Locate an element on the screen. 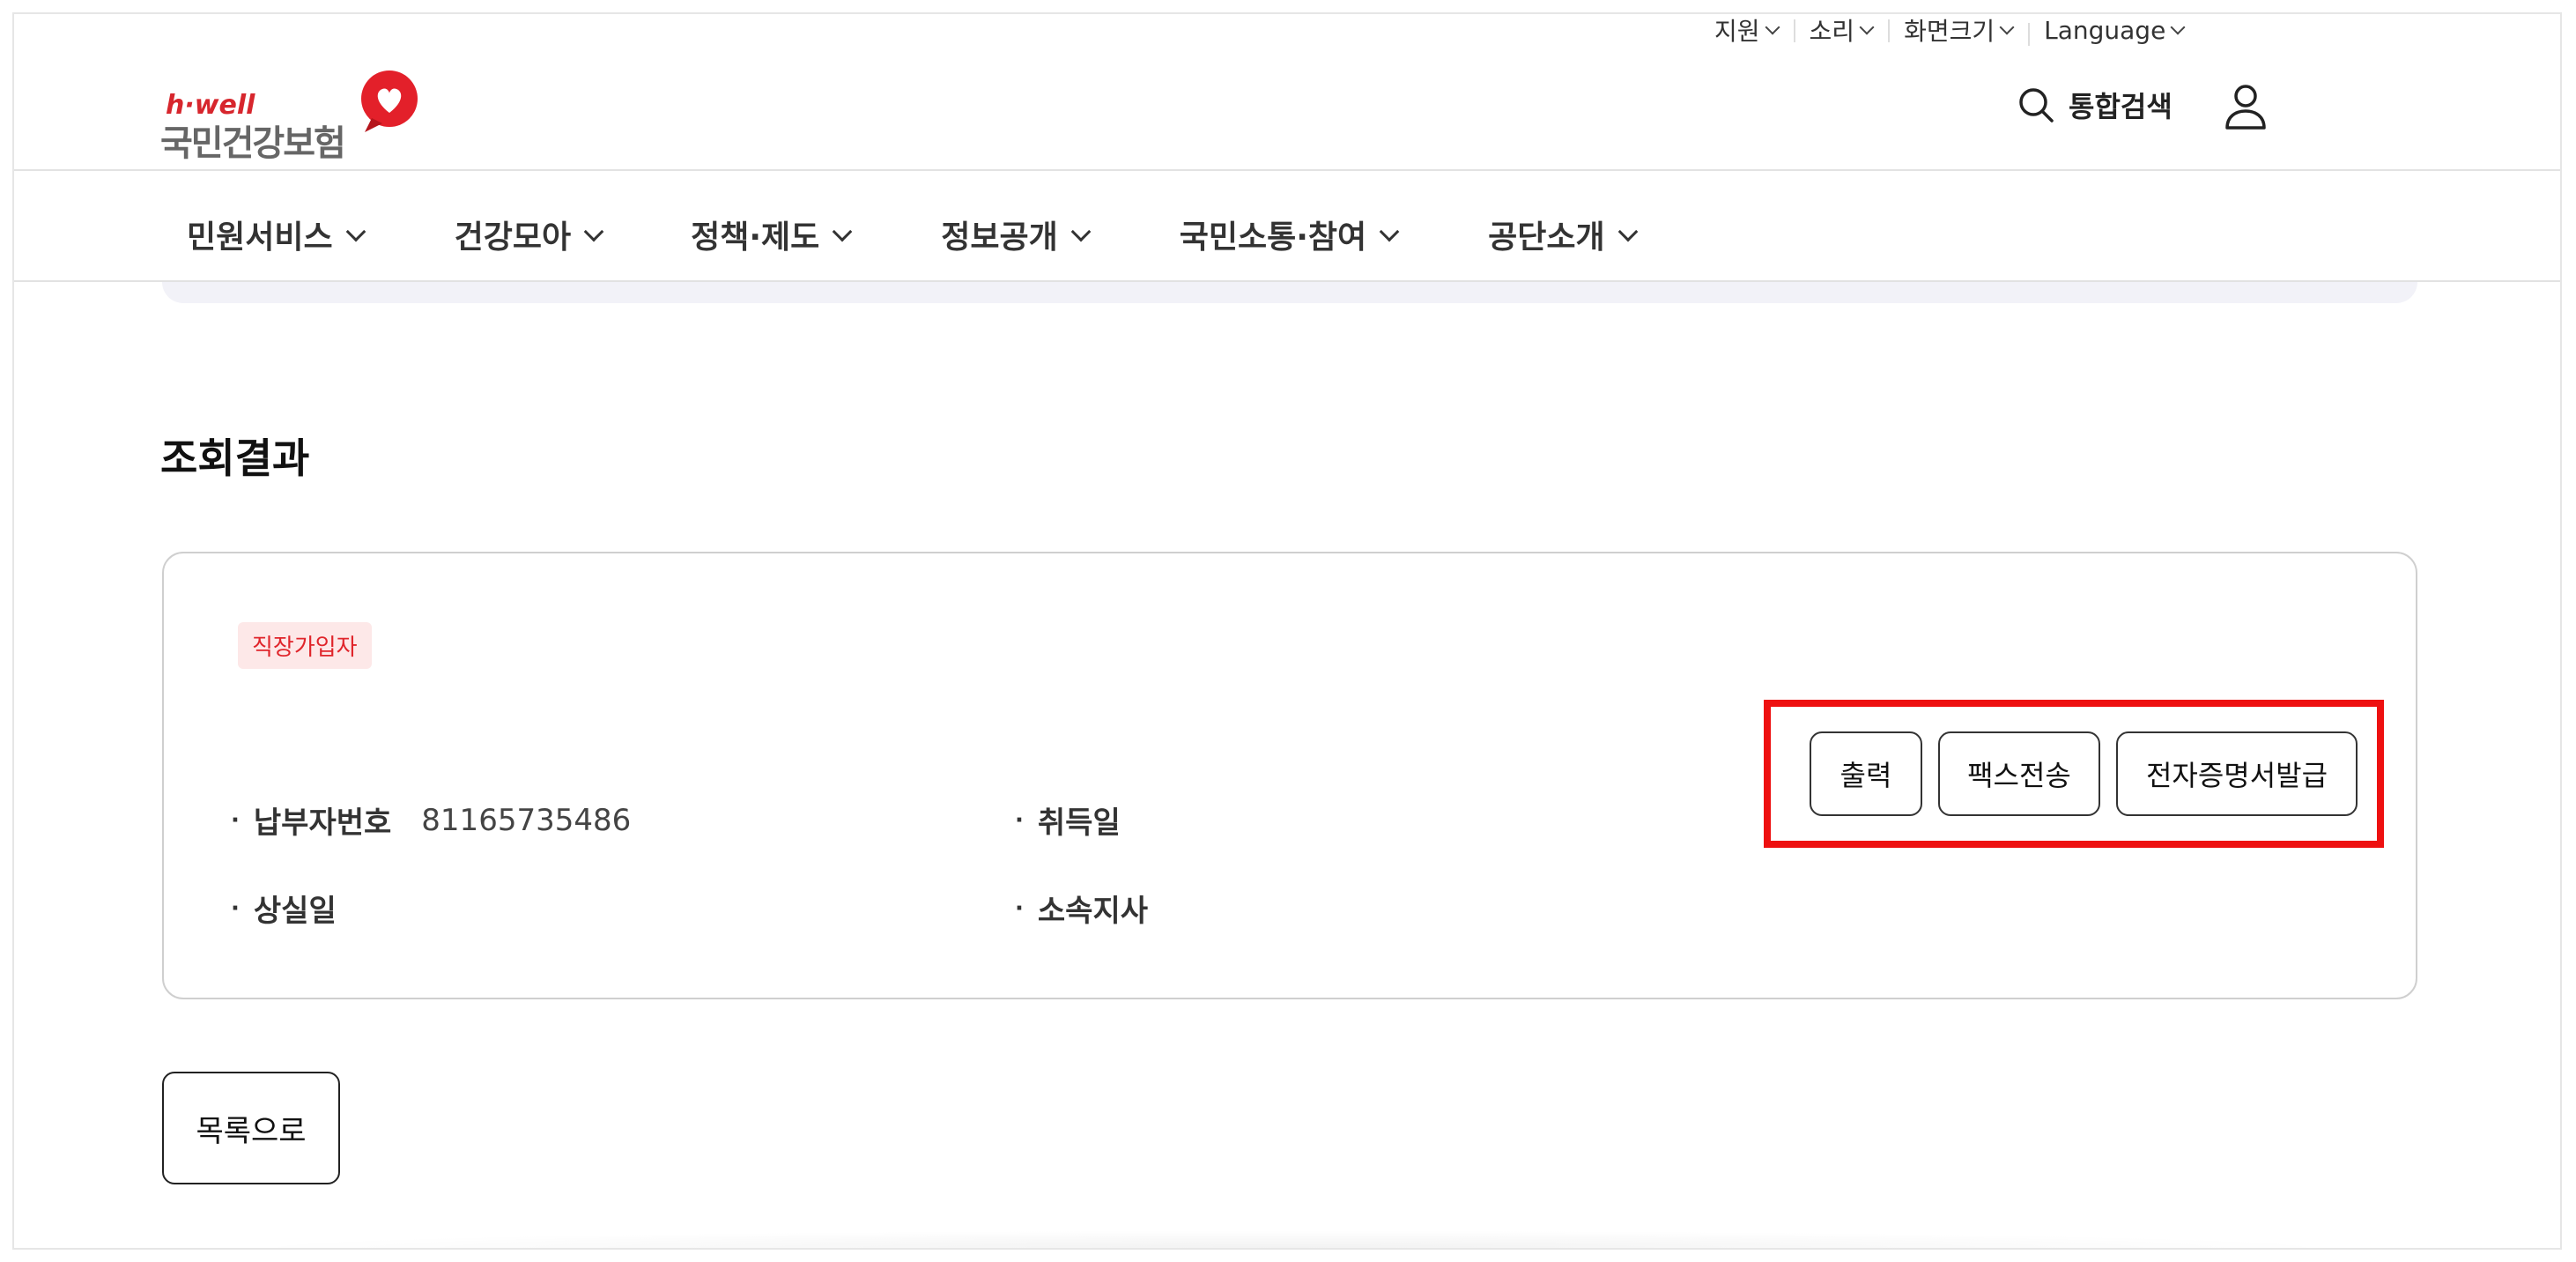 Image resolution: width=2576 pixels, height=1262 pixels. fax-send-button: 팩스전송 is located at coordinates (2019, 773).